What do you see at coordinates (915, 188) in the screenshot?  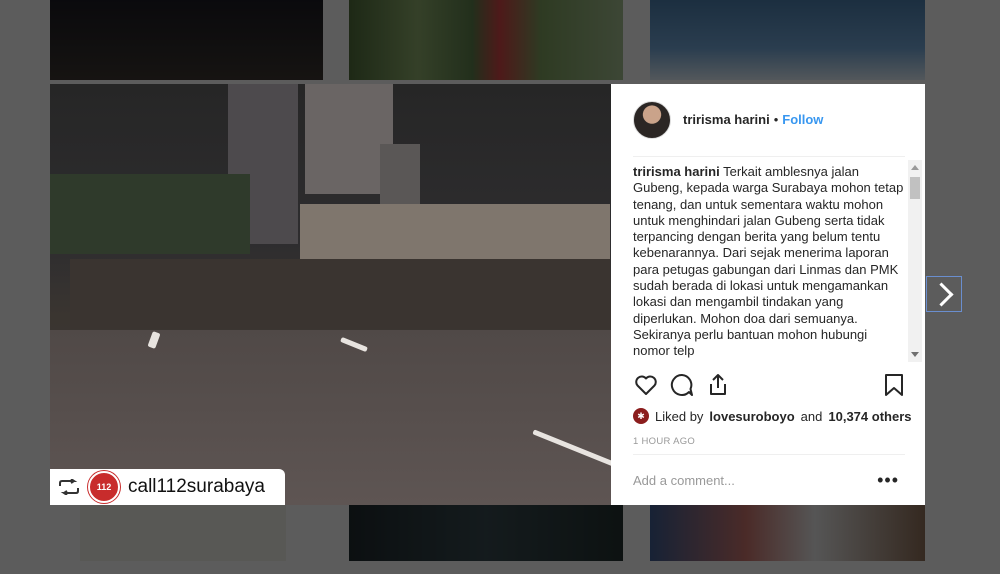 I see `scrollbar-thumb` at bounding box center [915, 188].